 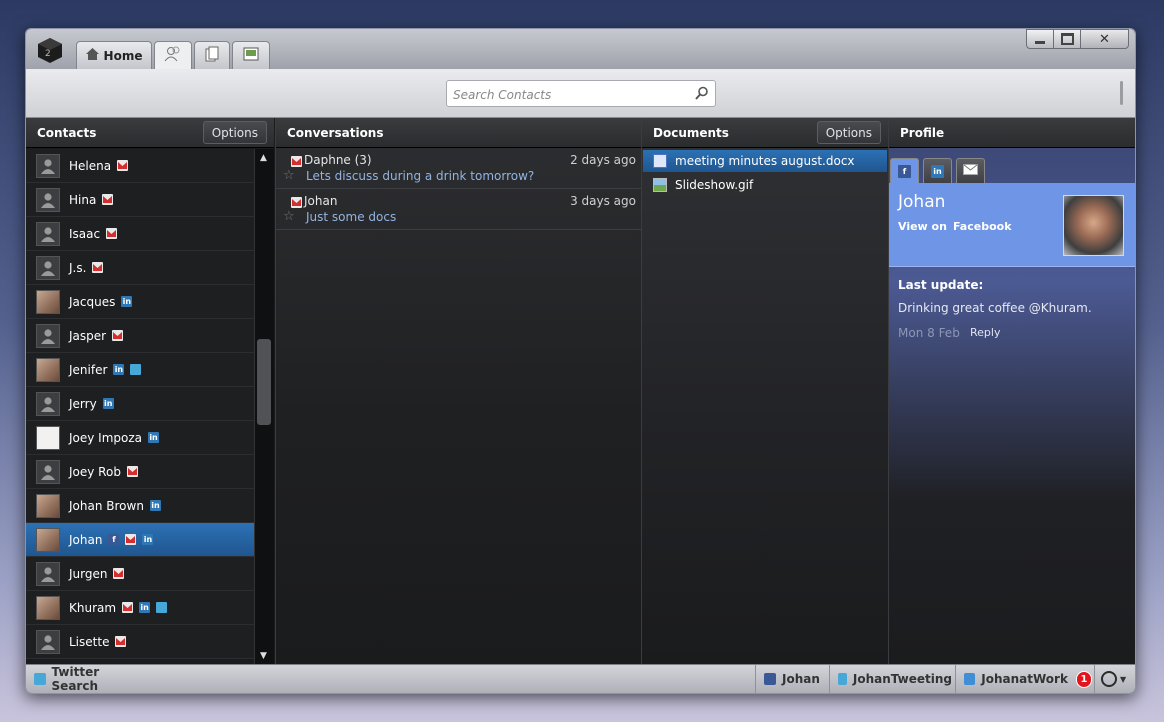 I want to click on contact-item: Lisette, so click(x=140, y=642).